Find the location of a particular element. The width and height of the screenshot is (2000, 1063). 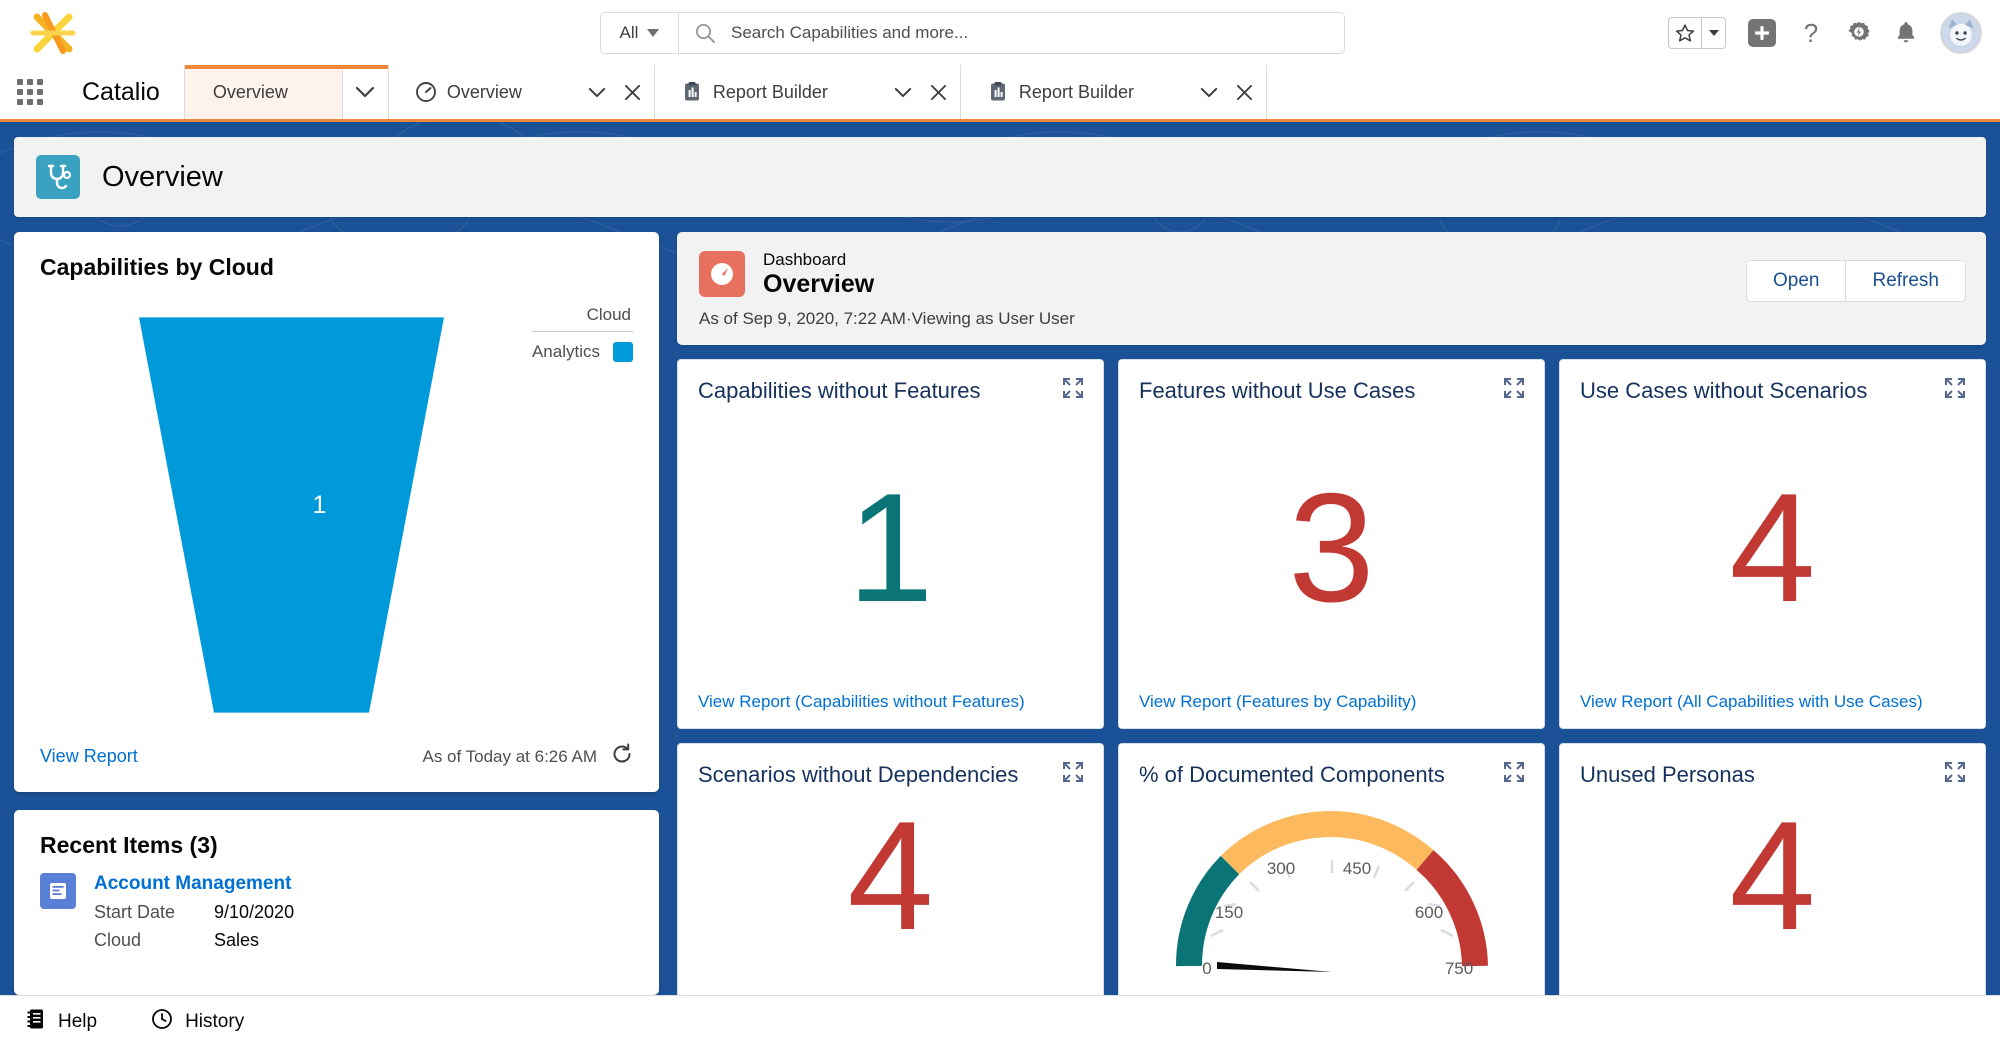

tab-overview-home: Overview is located at coordinates (285, 92).